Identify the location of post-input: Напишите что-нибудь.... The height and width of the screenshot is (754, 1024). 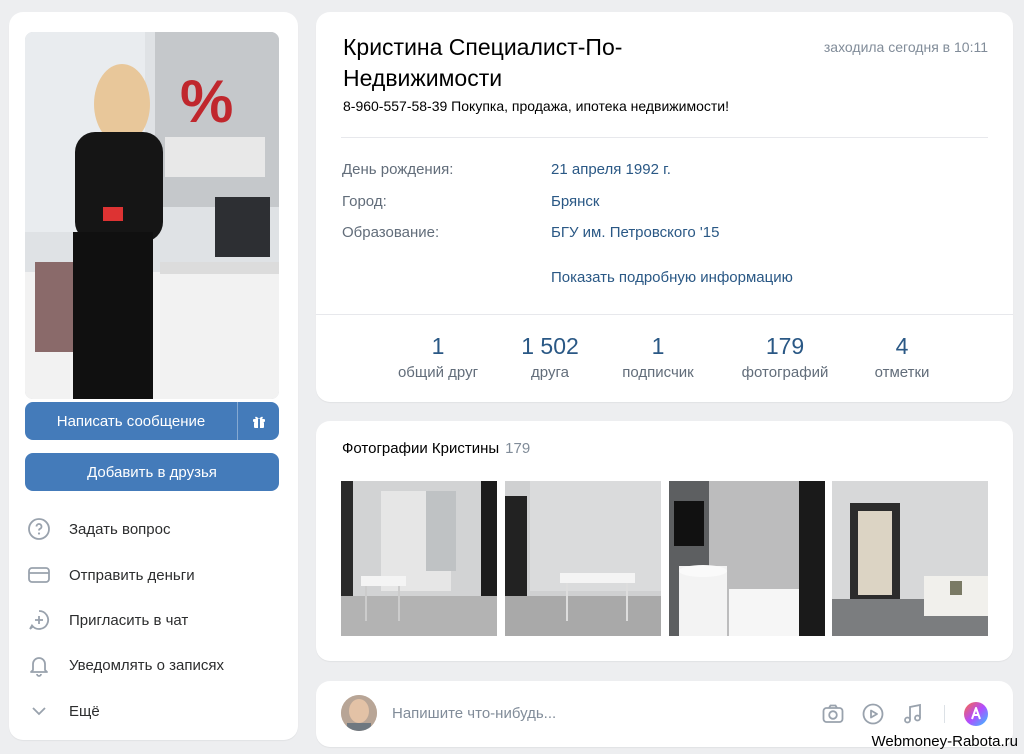
(474, 713).